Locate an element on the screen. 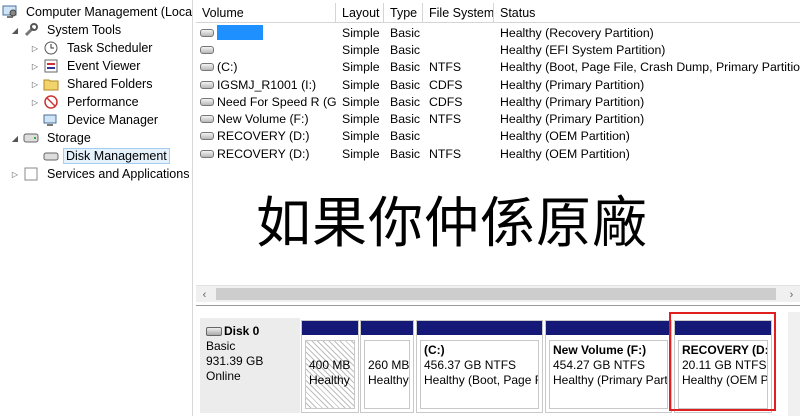  disk-status: Online is located at coordinates (223, 376).